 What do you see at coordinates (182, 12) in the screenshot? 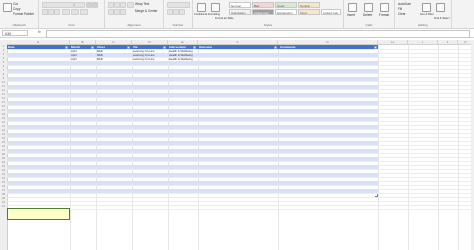
I see `comma-icon` at bounding box center [182, 12].